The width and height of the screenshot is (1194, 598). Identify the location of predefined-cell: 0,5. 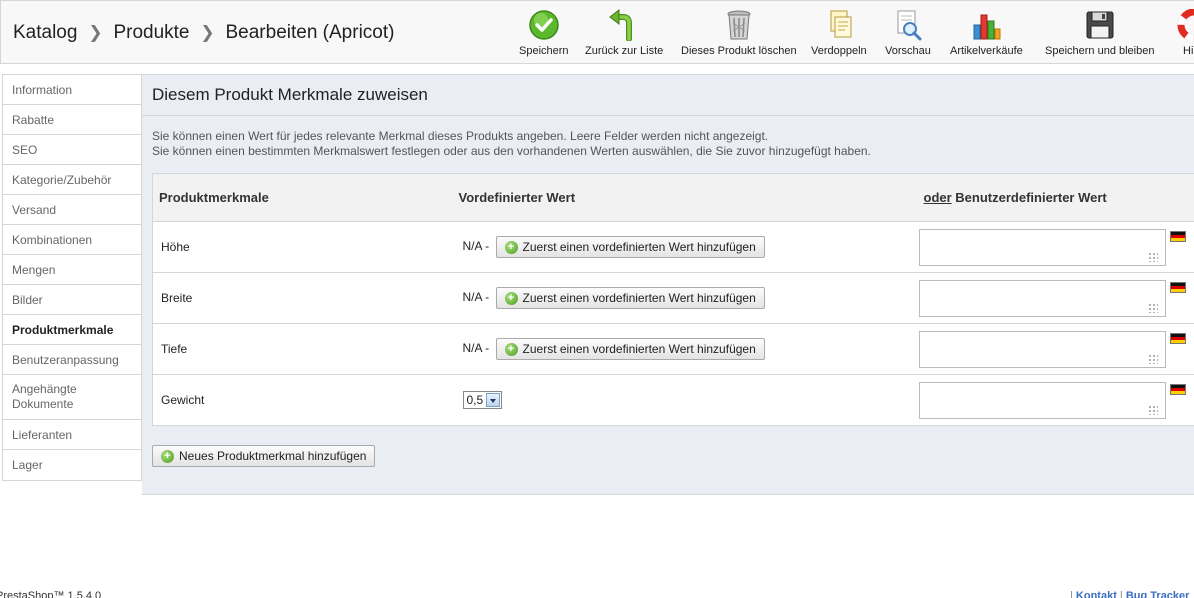
(685, 400).